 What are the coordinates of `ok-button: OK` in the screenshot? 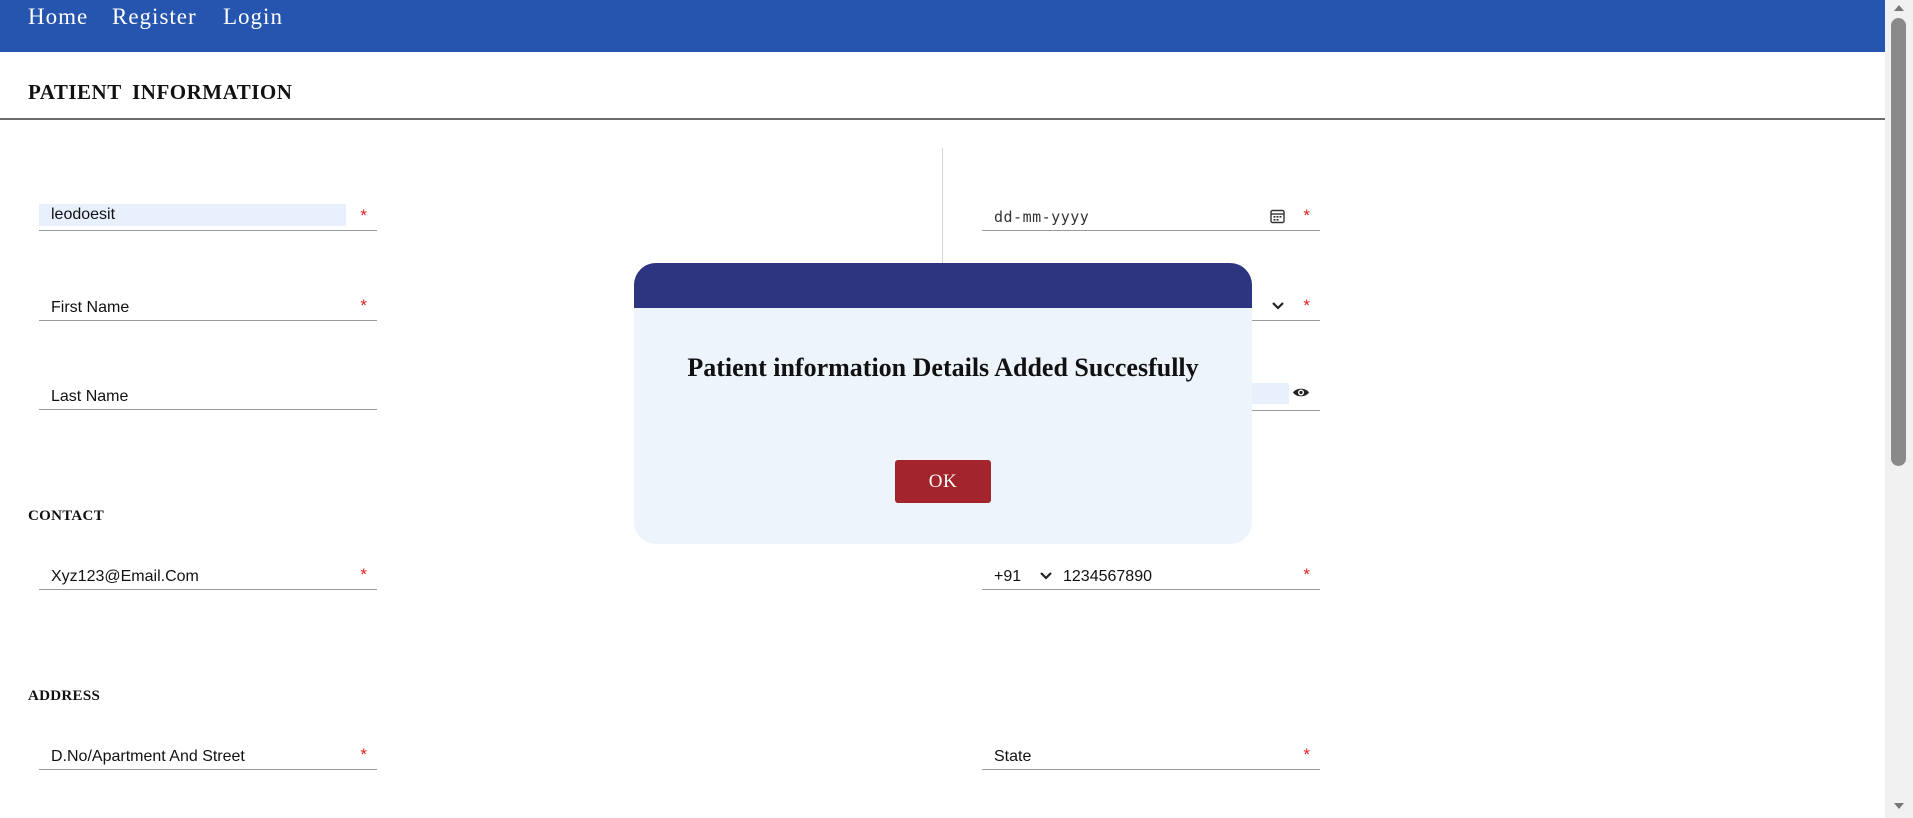 It's located at (943, 481).